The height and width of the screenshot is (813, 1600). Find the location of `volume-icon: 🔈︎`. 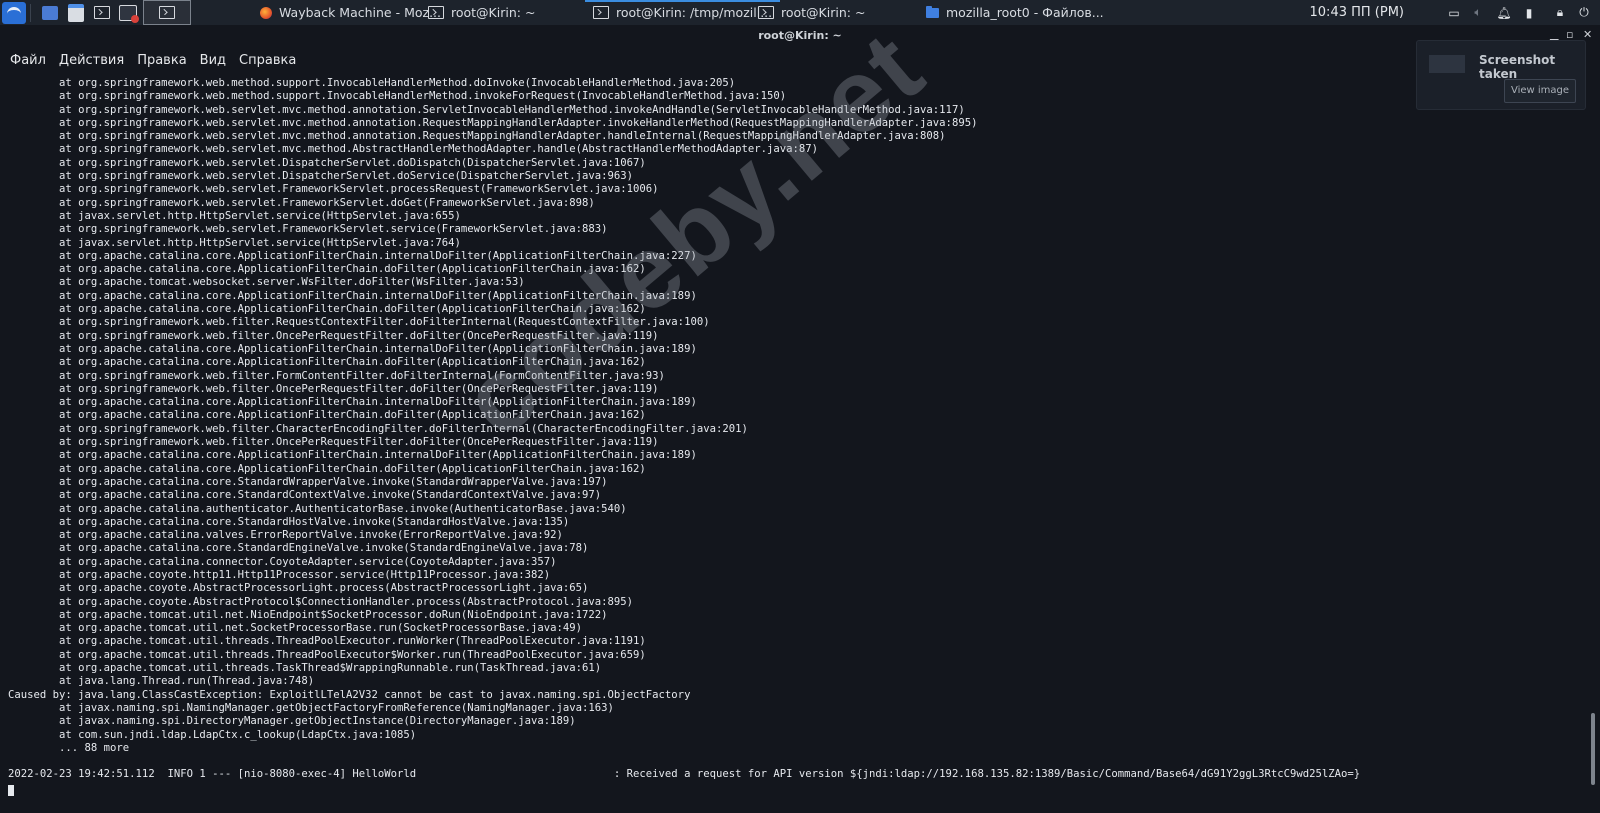

volume-icon: 🔈︎ is located at coordinates (1478, 12).